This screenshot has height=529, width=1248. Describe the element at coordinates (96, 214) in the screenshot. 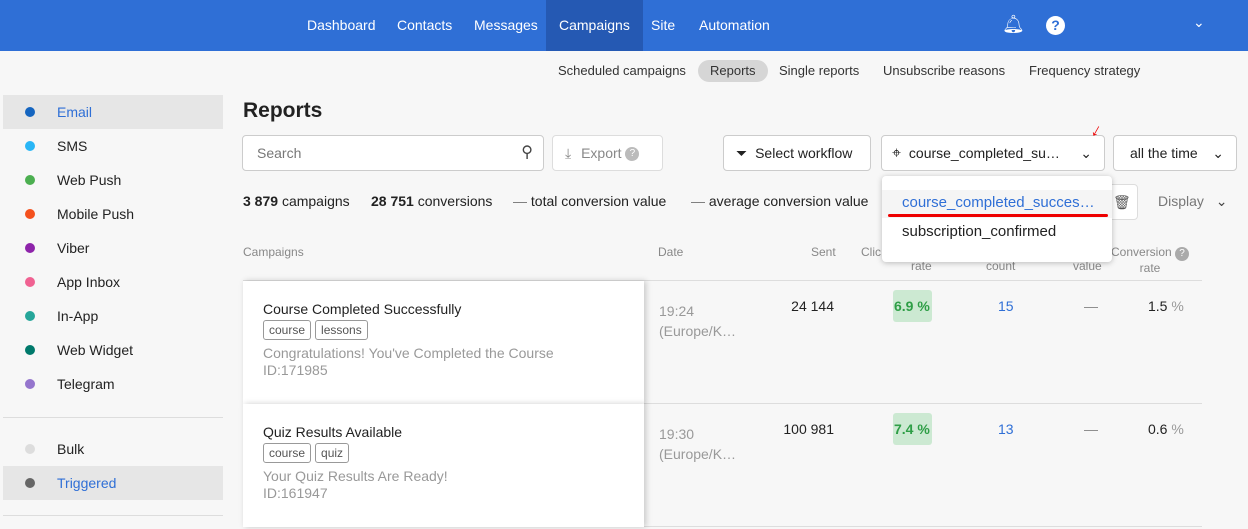

I see `sidebar-item-label: Mobile Push` at that location.